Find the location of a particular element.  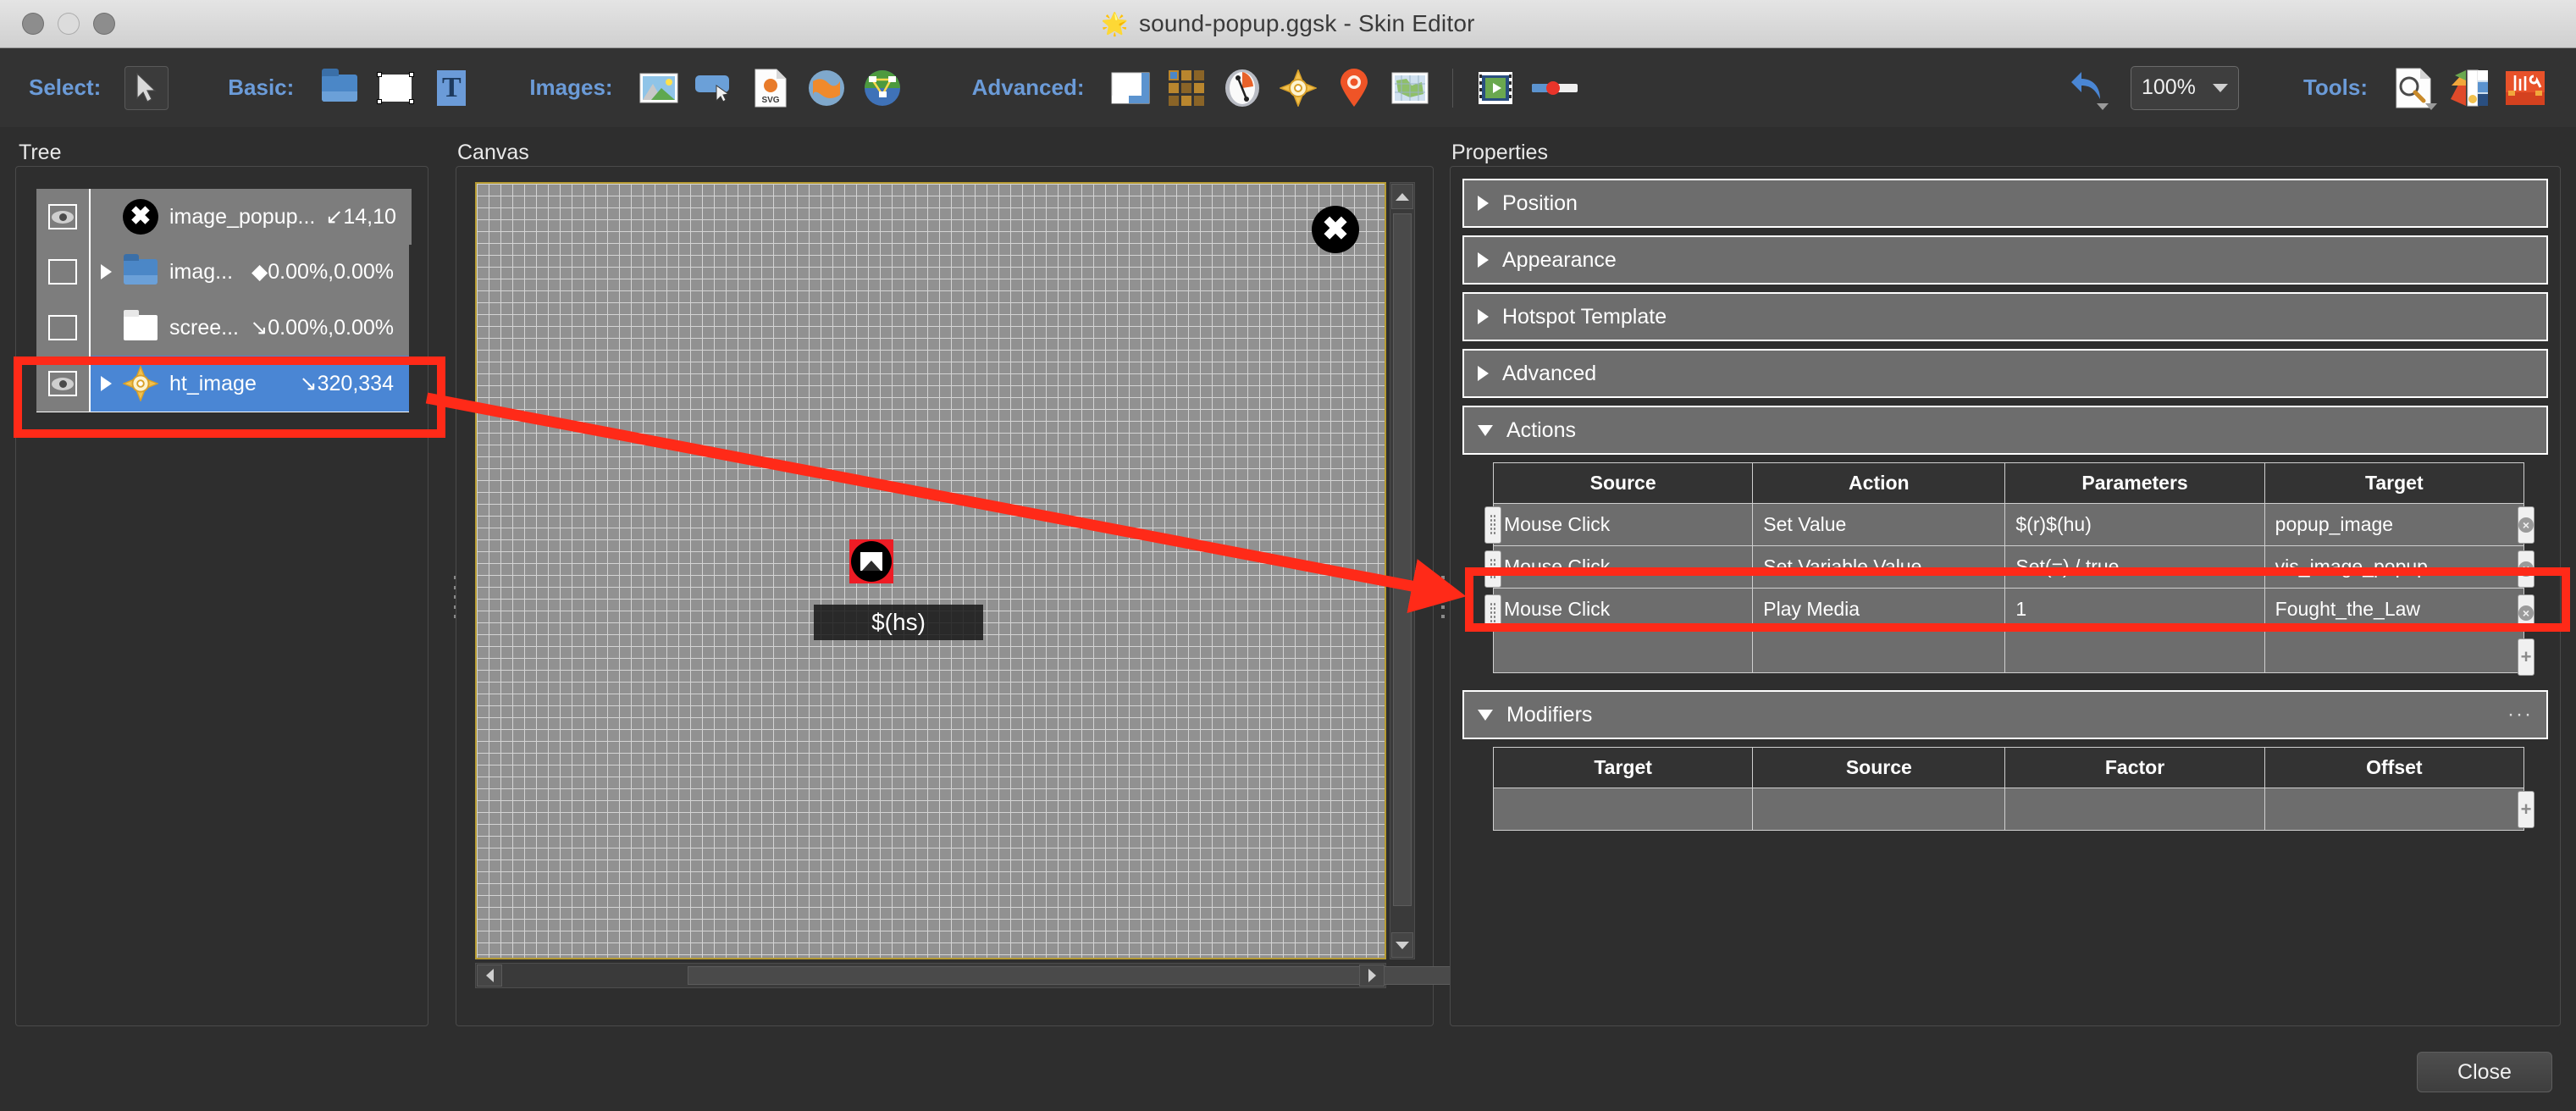

map-pin-icon is located at coordinates (1354, 88).